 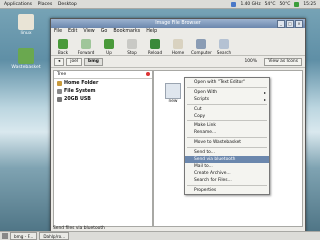 I want to click on menu-view: View, so click(x=88, y=31).